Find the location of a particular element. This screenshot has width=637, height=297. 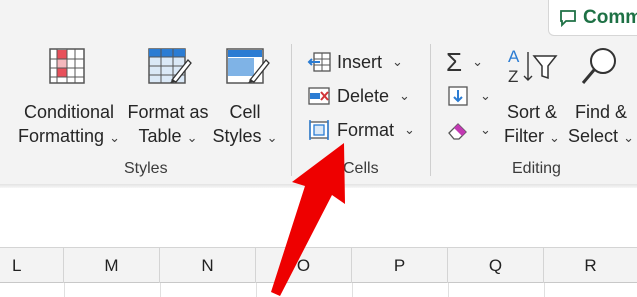

worksheet-grid is located at coordinates (318, 290).